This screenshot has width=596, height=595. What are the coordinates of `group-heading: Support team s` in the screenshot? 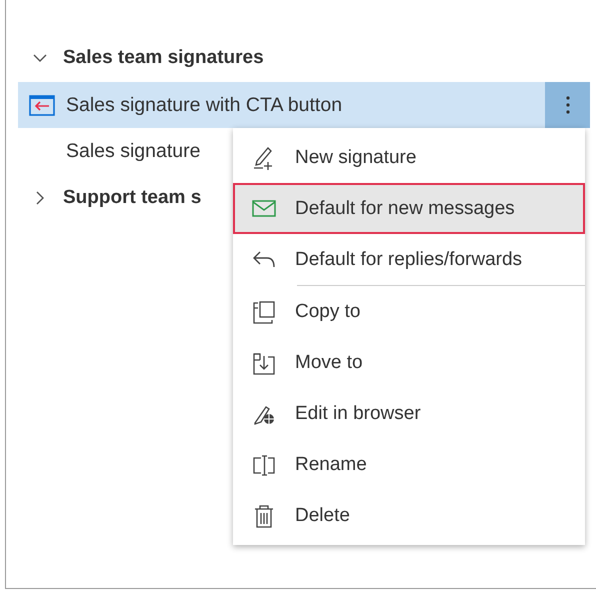 It's located at (132, 198).